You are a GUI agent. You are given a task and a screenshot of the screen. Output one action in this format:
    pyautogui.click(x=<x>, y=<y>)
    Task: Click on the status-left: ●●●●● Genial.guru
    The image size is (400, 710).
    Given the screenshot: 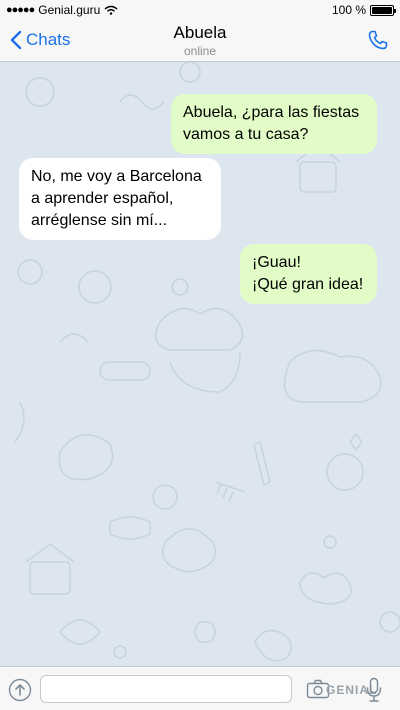 What is the action you would take?
    pyautogui.click(x=62, y=10)
    